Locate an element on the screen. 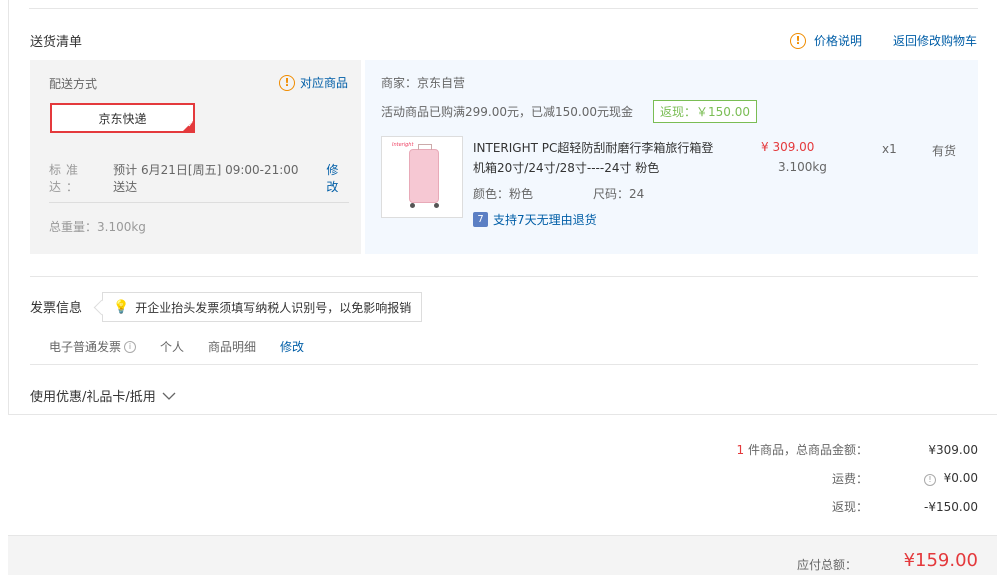 Image resolution: width=997 pixels, height=575 pixels. invoice-title: 发票信息 is located at coordinates (56, 308).